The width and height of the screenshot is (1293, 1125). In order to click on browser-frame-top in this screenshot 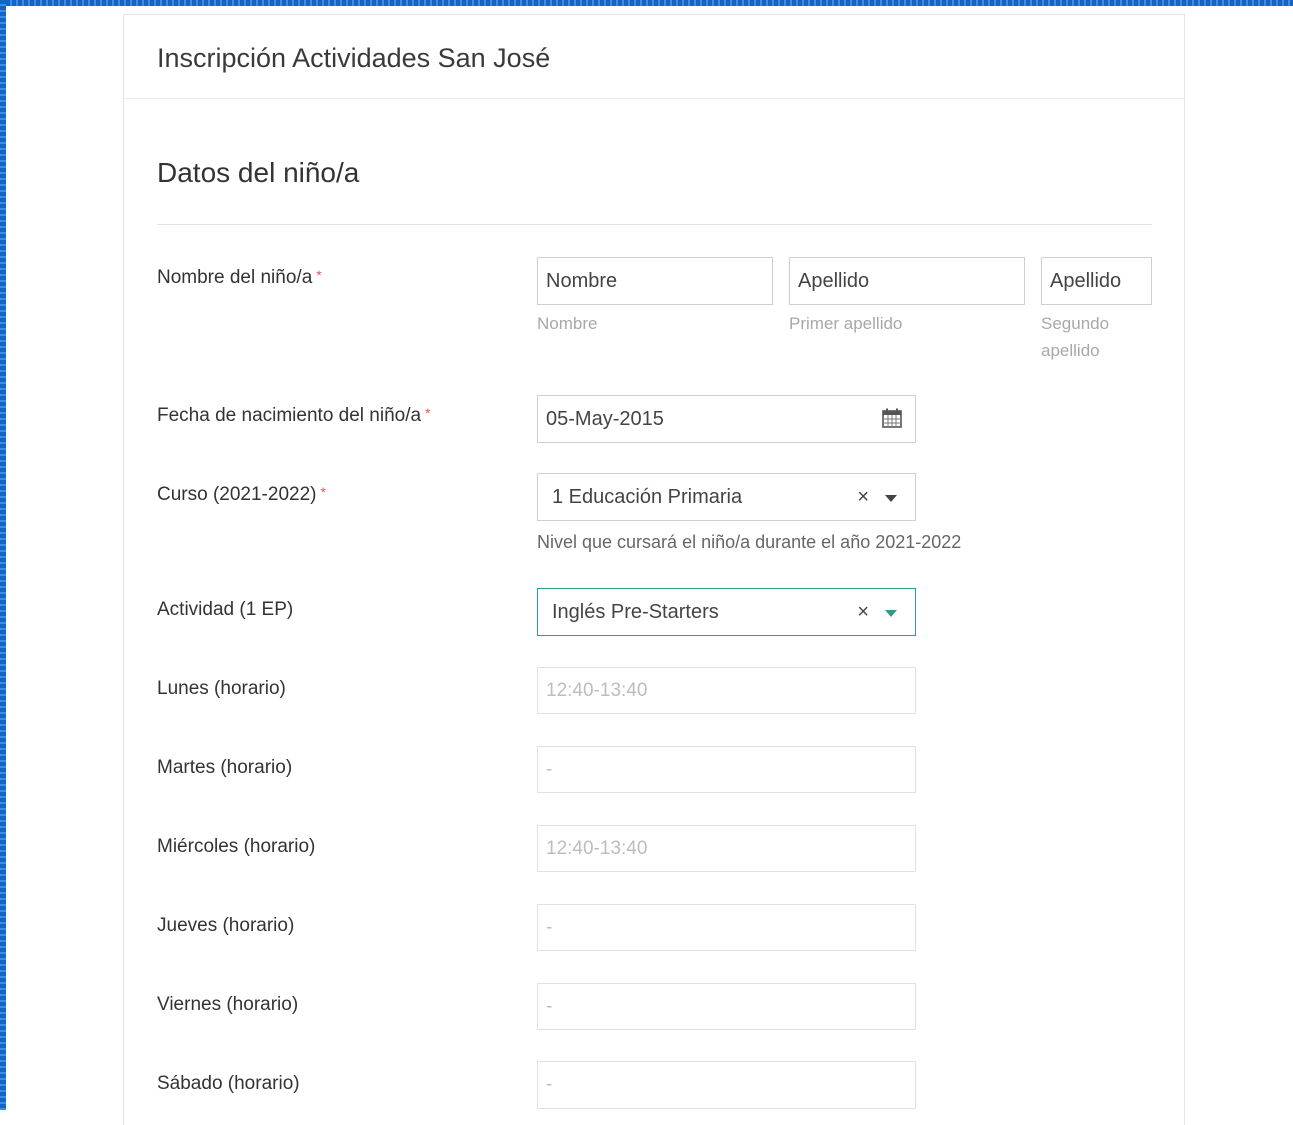, I will do `click(646, 3)`.